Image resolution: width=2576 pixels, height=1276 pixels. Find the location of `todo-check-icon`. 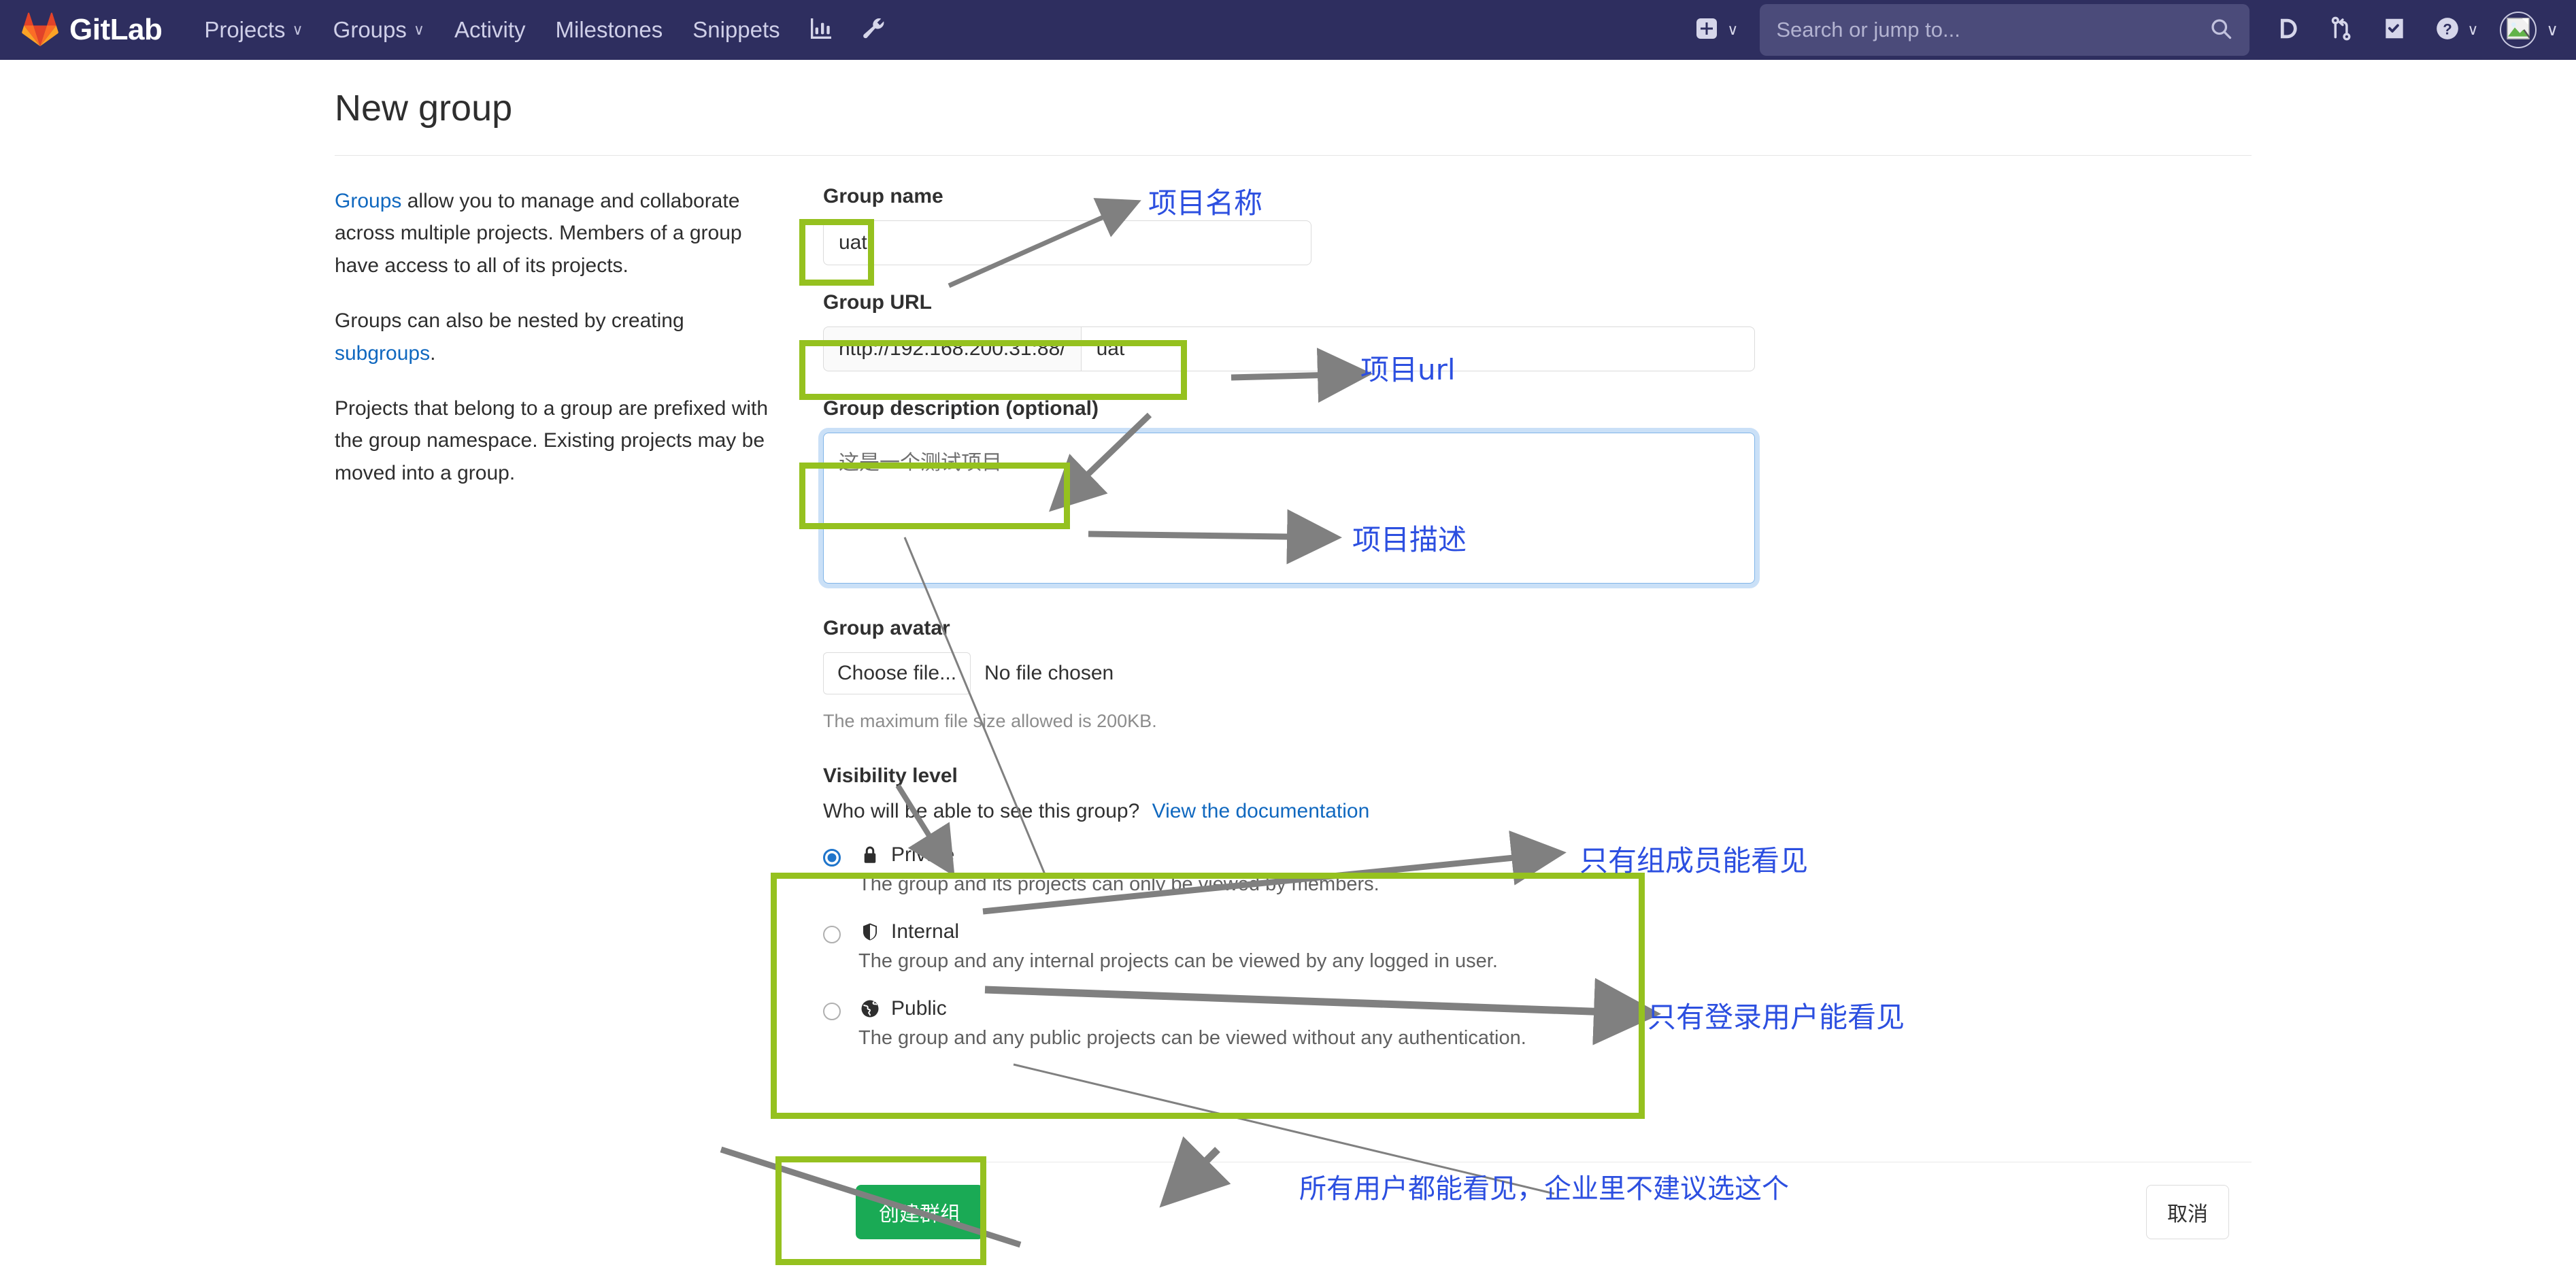

todo-check-icon is located at coordinates (2394, 31).